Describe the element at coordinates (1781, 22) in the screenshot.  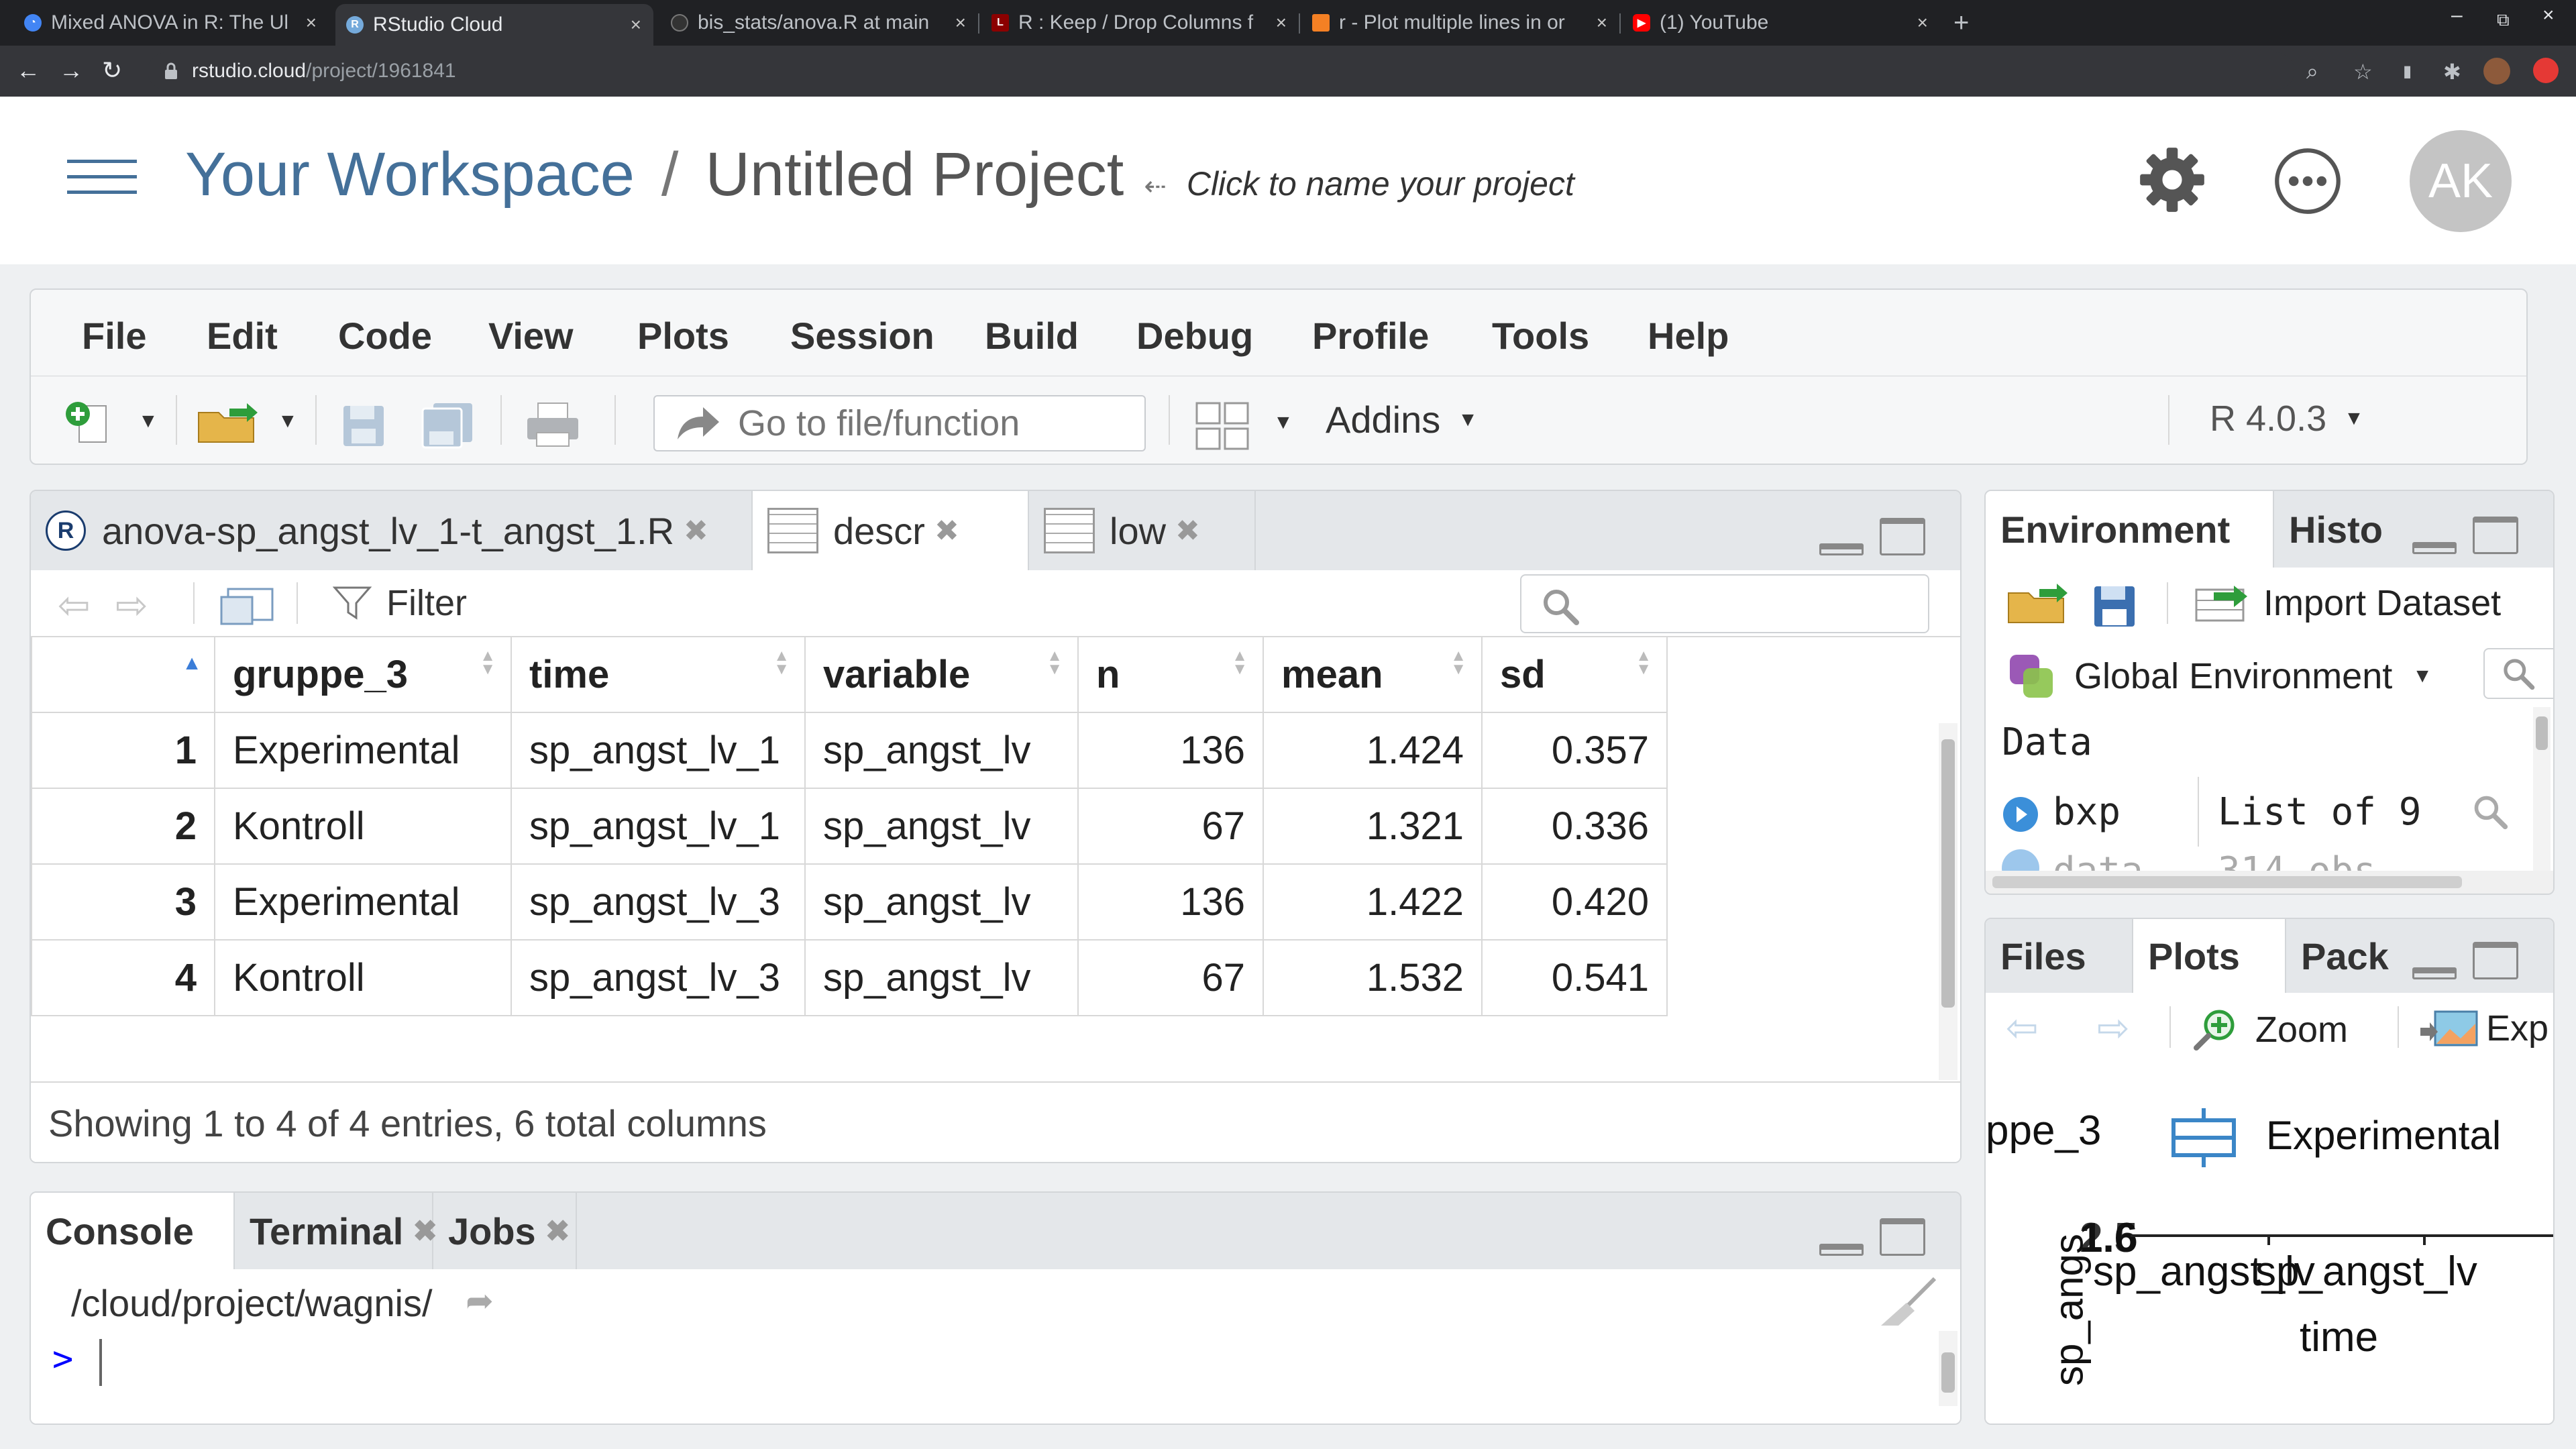
I see `browser-tab: ▶ (1) YouTube ×` at that location.